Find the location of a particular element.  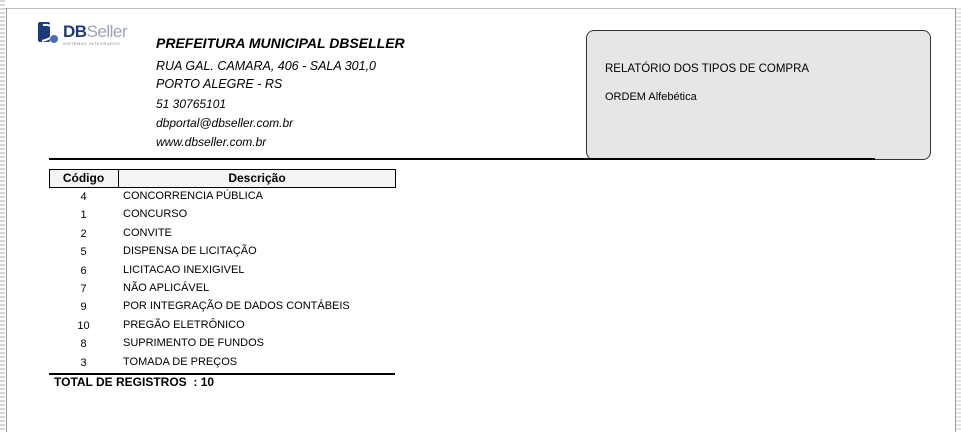

table-row: 2 CONVITE is located at coordinates (222, 235).